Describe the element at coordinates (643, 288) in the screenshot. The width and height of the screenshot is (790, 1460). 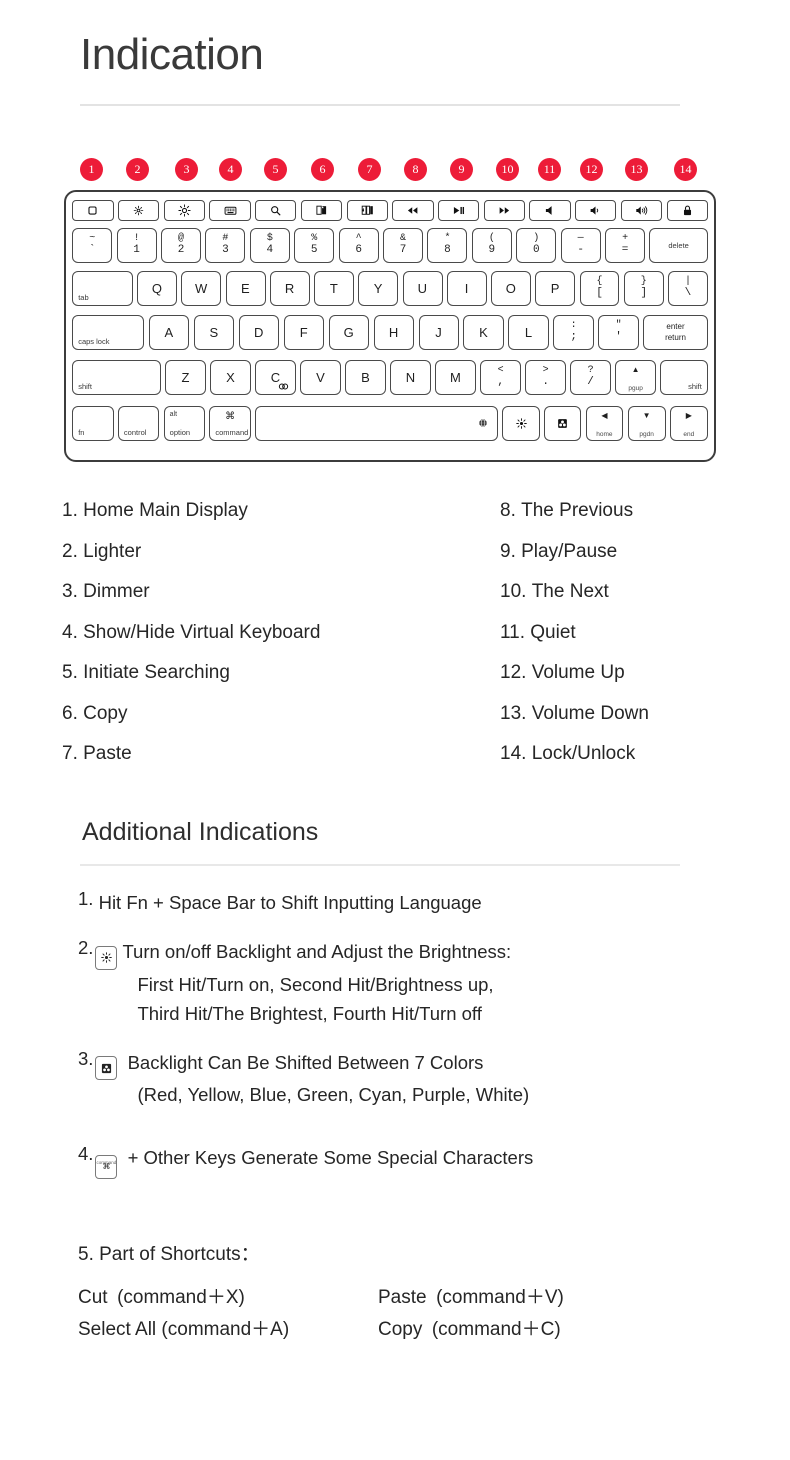
I see `key-]: }]` at that location.